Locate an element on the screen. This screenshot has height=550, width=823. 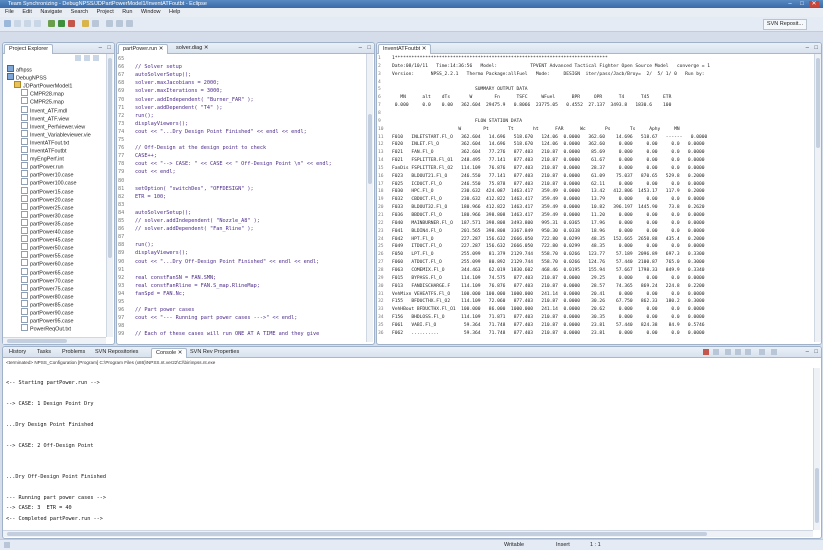
tree-item: partPower100.case is located at coordinates (48, 182).